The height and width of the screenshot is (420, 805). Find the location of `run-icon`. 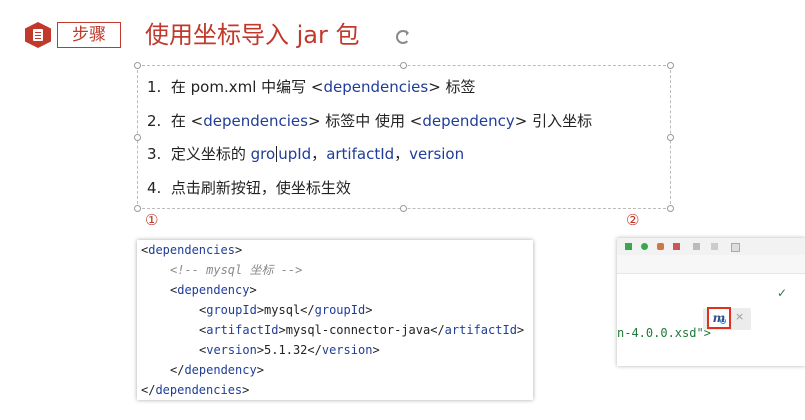

run-icon is located at coordinates (628, 246).